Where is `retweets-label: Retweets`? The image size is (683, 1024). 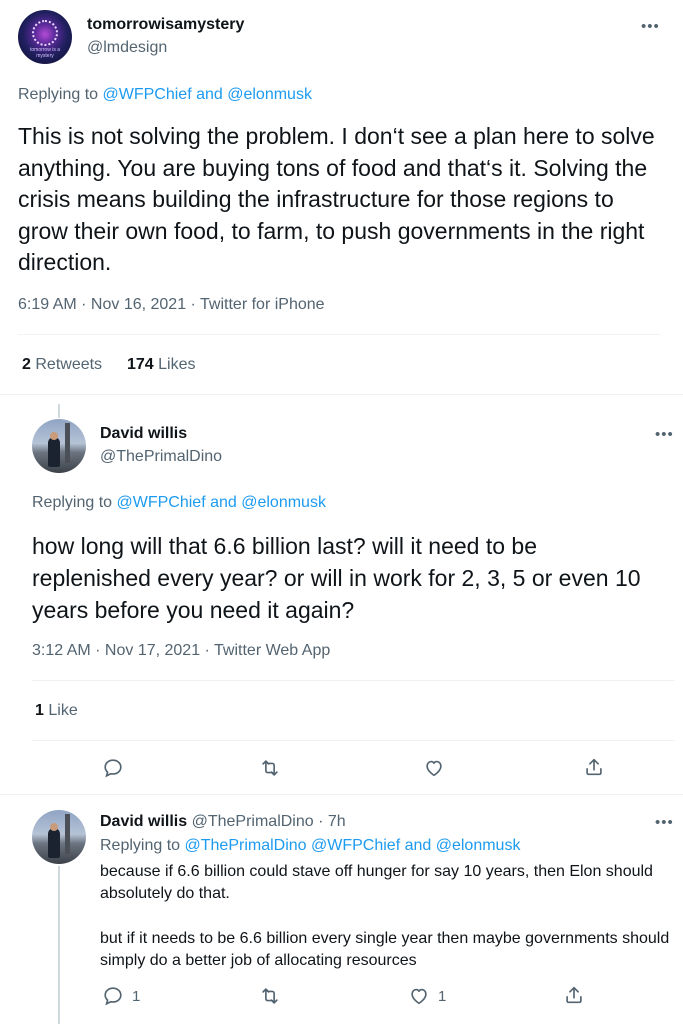
retweets-label: Retweets is located at coordinates (68, 364).